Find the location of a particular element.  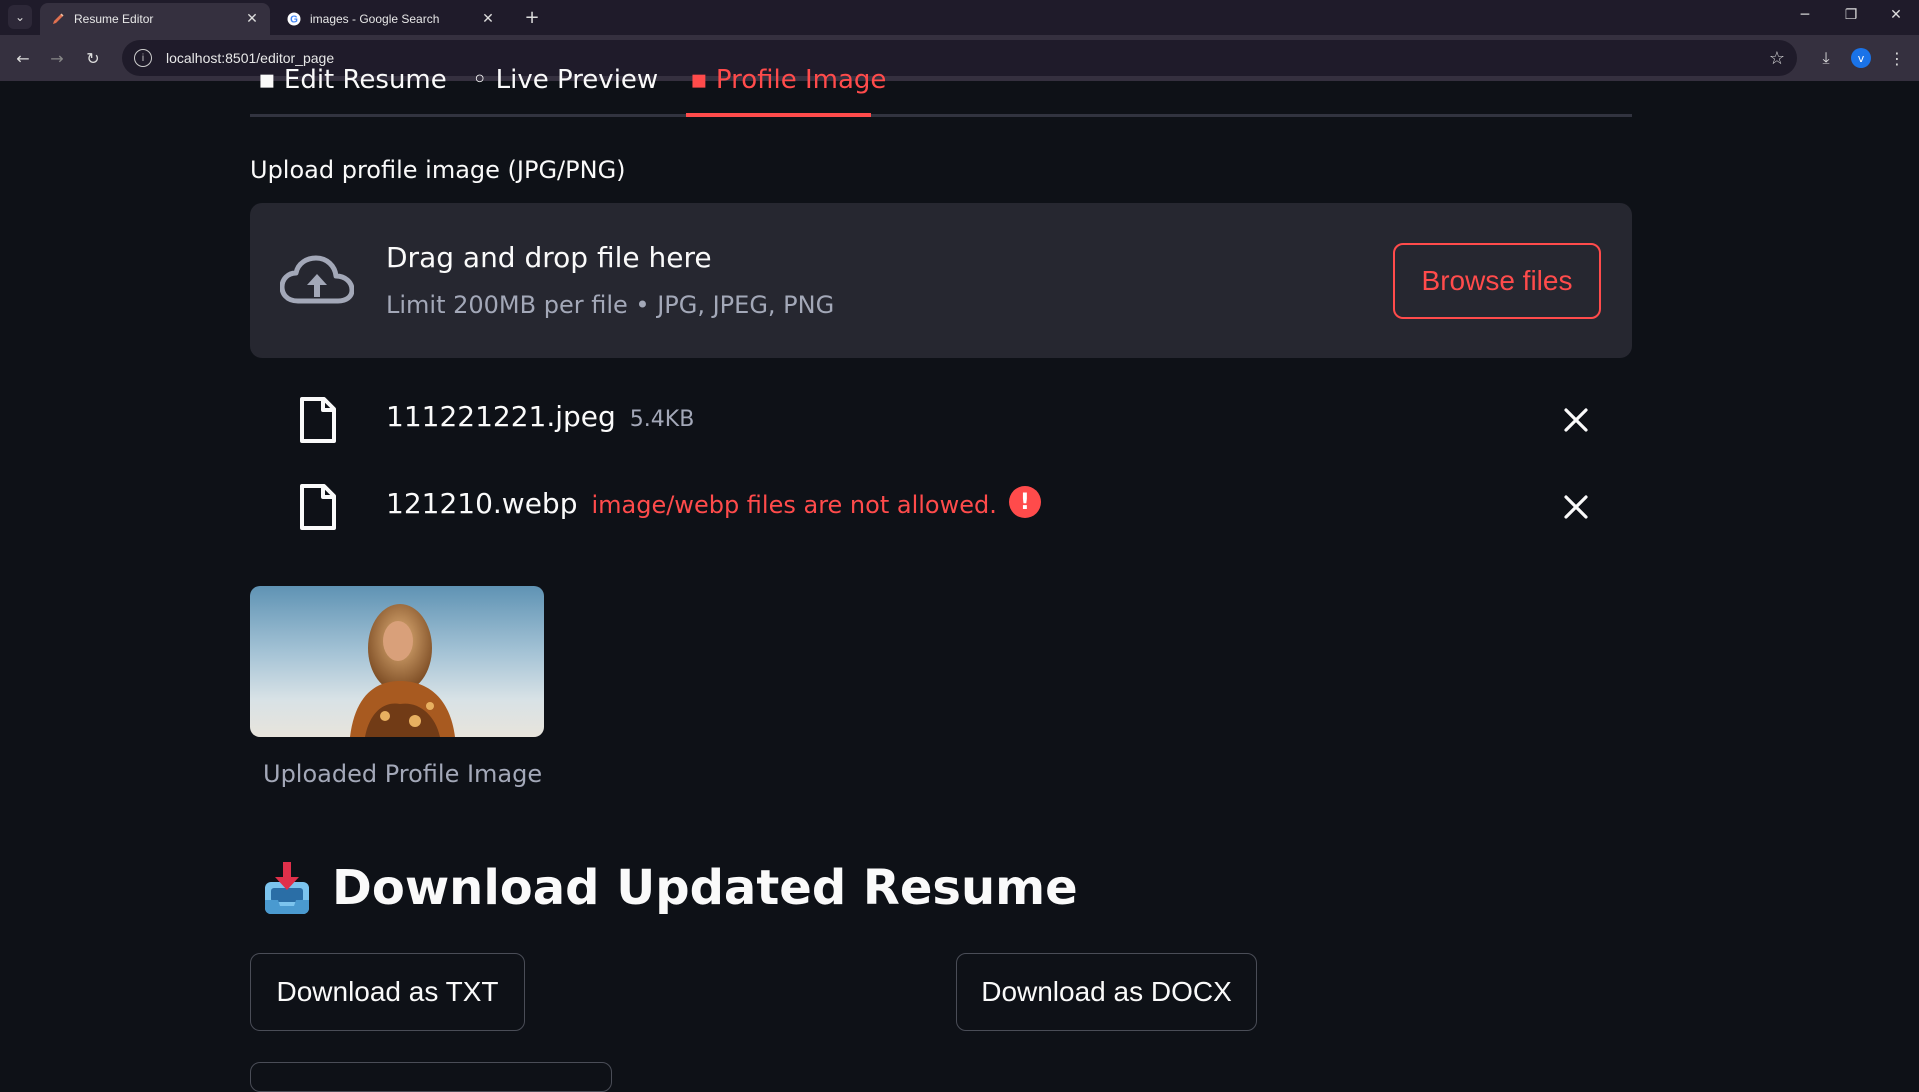

site-info-icon: i is located at coordinates (143, 58).